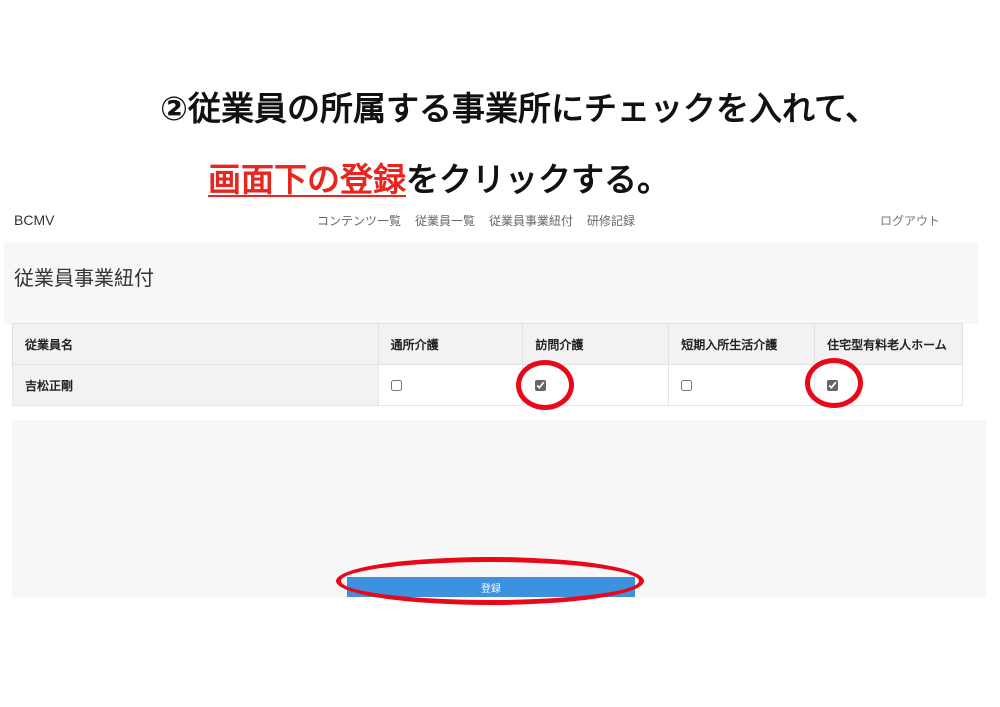 The width and height of the screenshot is (1000, 707). What do you see at coordinates (611, 220) in the screenshot?
I see `nav-link-training-records: 研修記録` at bounding box center [611, 220].